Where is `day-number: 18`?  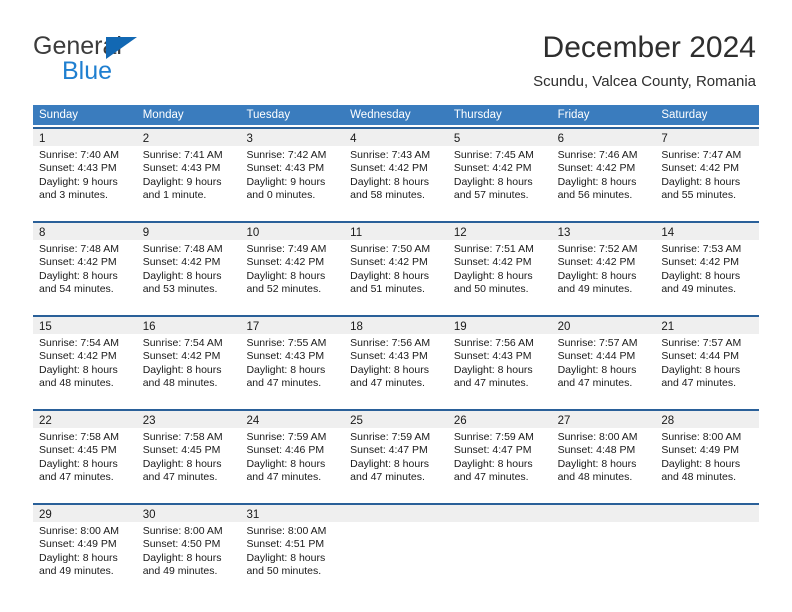 day-number: 18 is located at coordinates (356, 327).